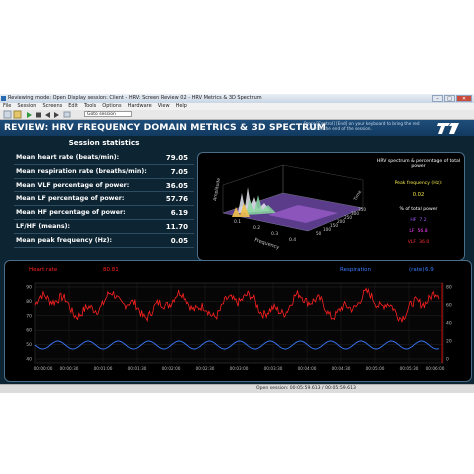 The height and width of the screenshot is (474, 474). I want to click on menu-screens: Screens, so click(52, 106).